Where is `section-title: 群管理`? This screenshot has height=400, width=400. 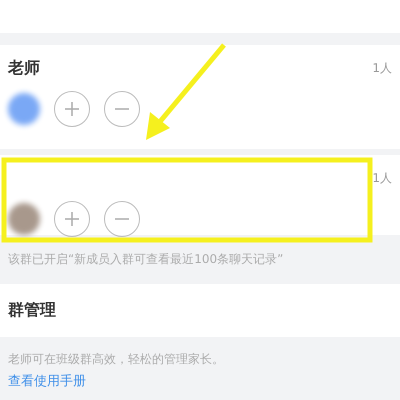 section-title: 群管理 is located at coordinates (32, 309).